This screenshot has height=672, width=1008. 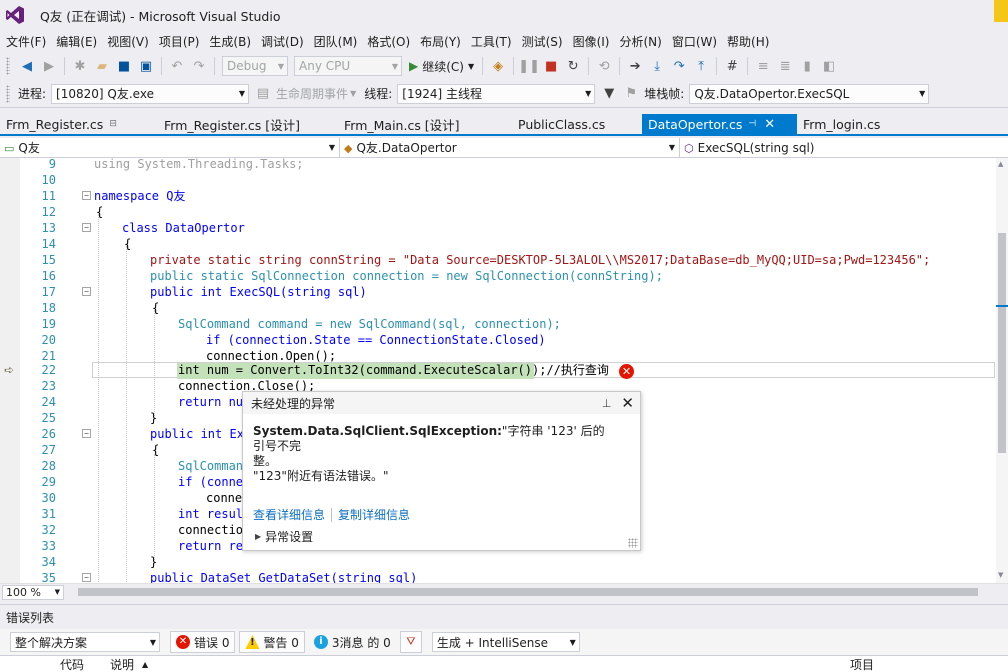 What do you see at coordinates (752, 124) in the screenshot?
I see `pin-icon: ⊣` at bounding box center [752, 124].